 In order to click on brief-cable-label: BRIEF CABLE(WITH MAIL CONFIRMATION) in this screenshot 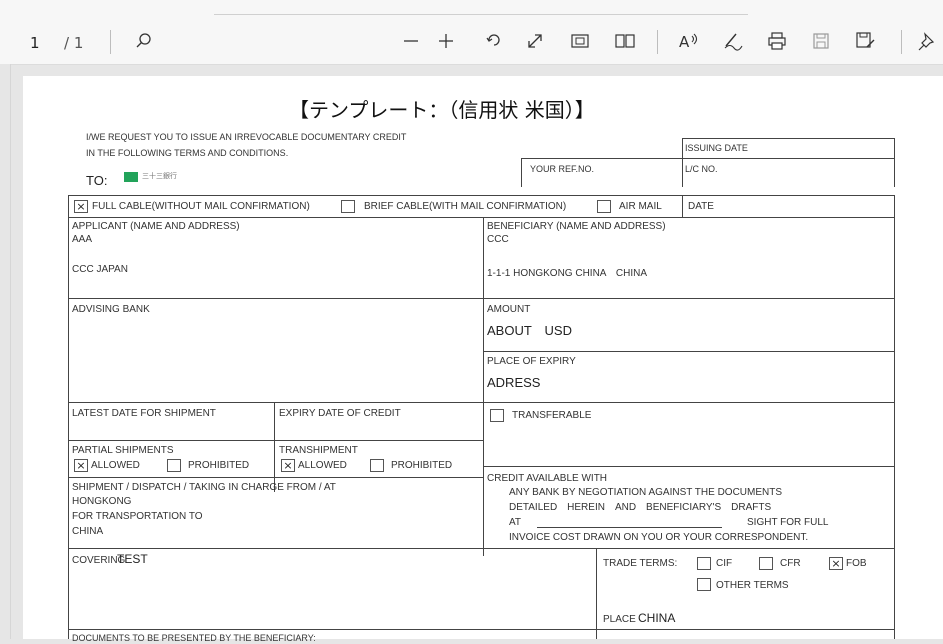, I will do `click(465, 206)`.